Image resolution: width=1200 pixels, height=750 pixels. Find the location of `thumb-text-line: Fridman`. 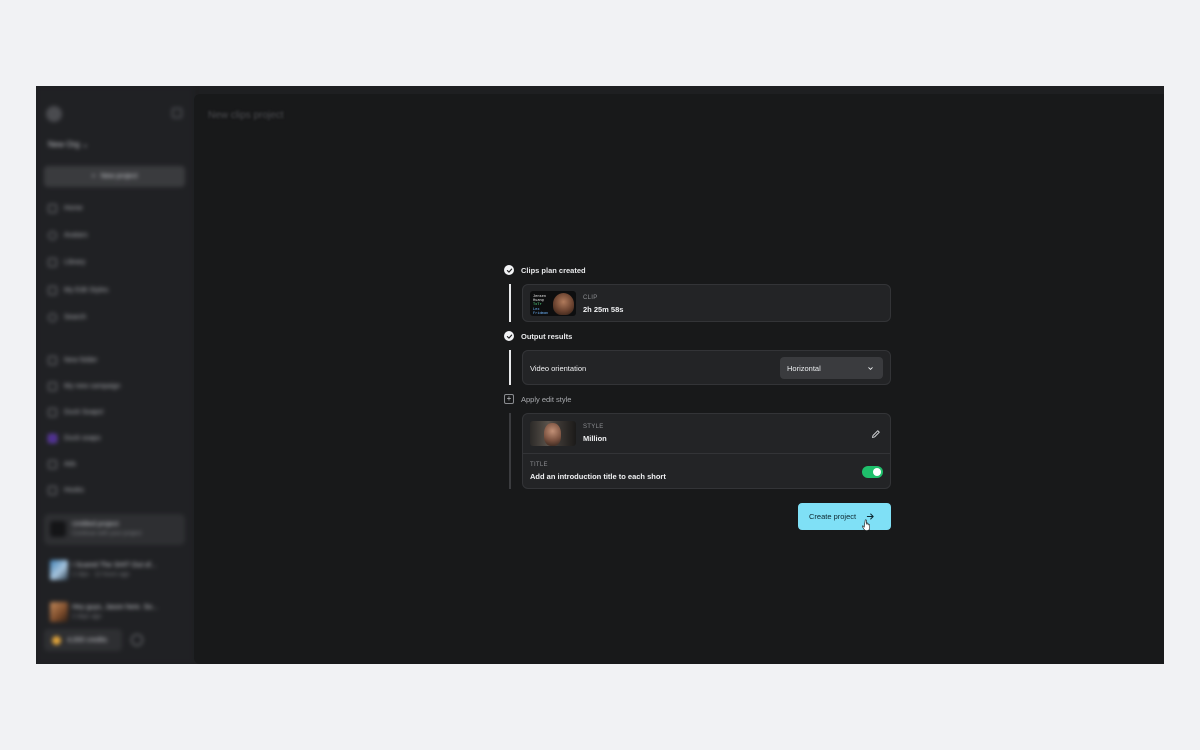

thumb-text-line: Fridman is located at coordinates (541, 312).